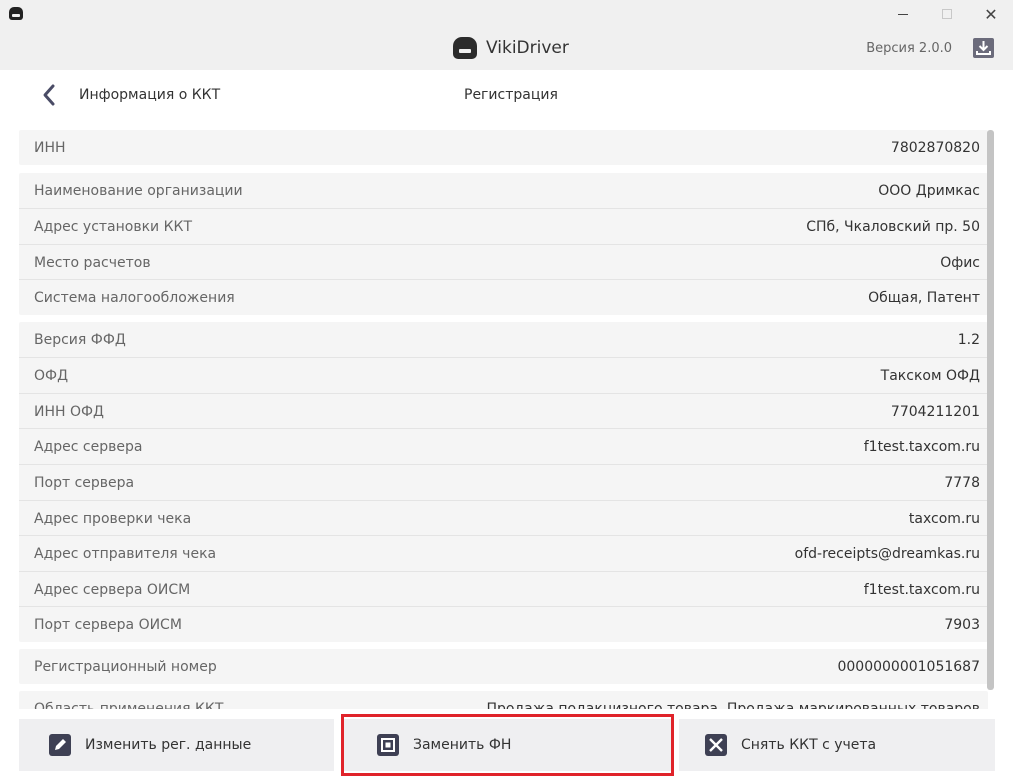  I want to click on pencil-icon, so click(60, 745).